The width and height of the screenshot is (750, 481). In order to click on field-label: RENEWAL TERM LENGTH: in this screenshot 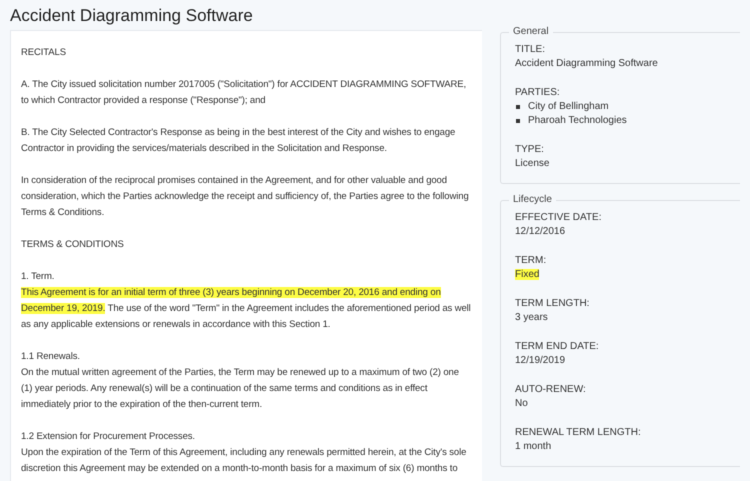, I will do `click(578, 433)`.